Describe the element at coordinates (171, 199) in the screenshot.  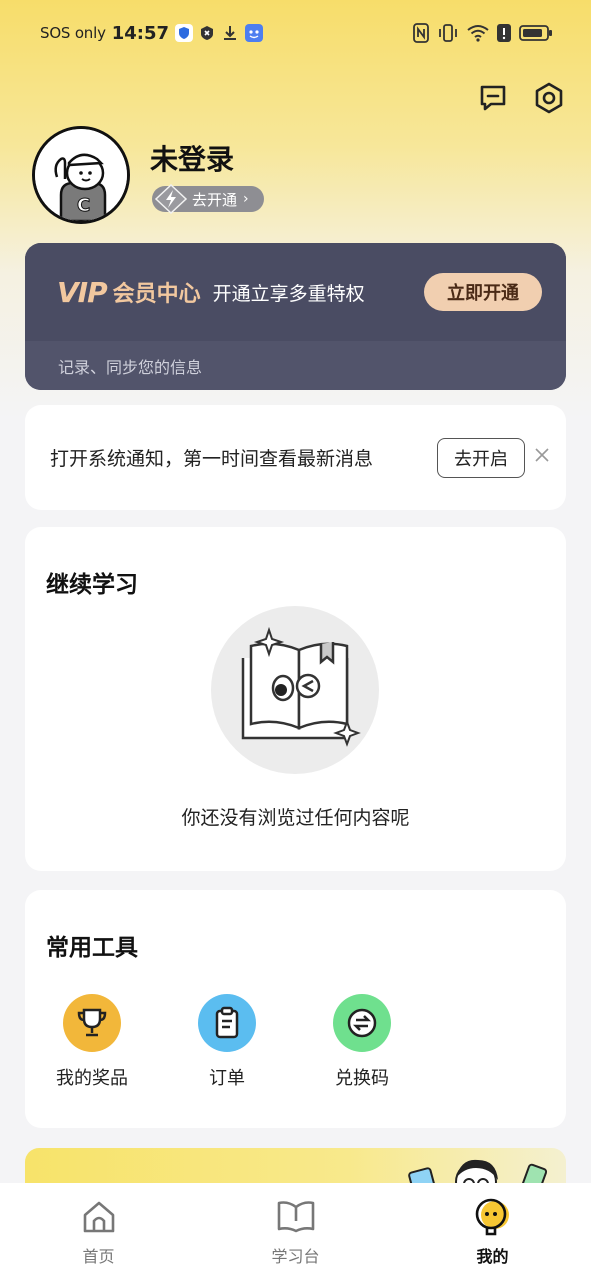
I see `lightning-icon` at that location.